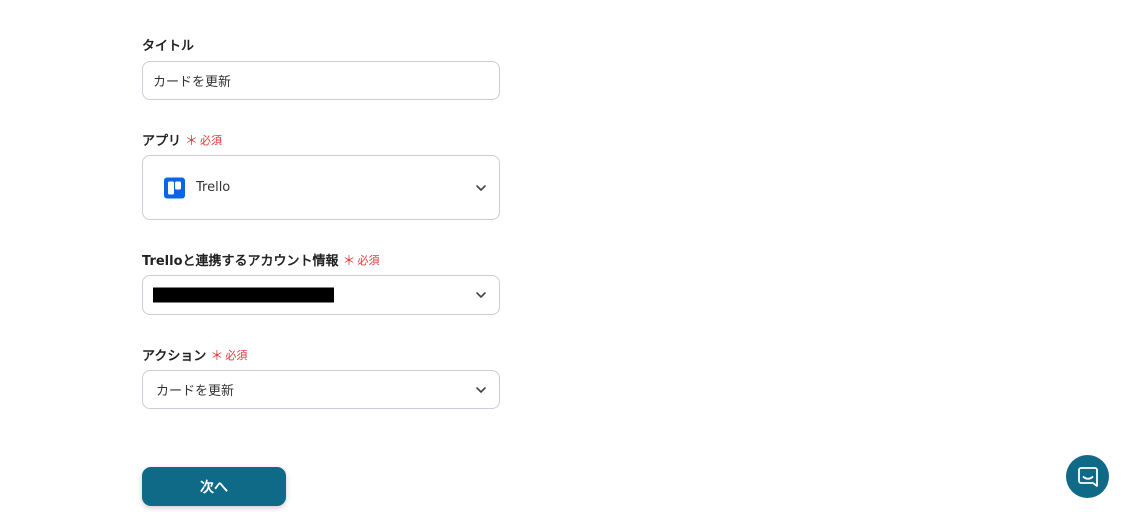 This screenshot has width=1127, height=512. Describe the element at coordinates (213, 187) in the screenshot. I see `app-selected-value: Trello` at that location.